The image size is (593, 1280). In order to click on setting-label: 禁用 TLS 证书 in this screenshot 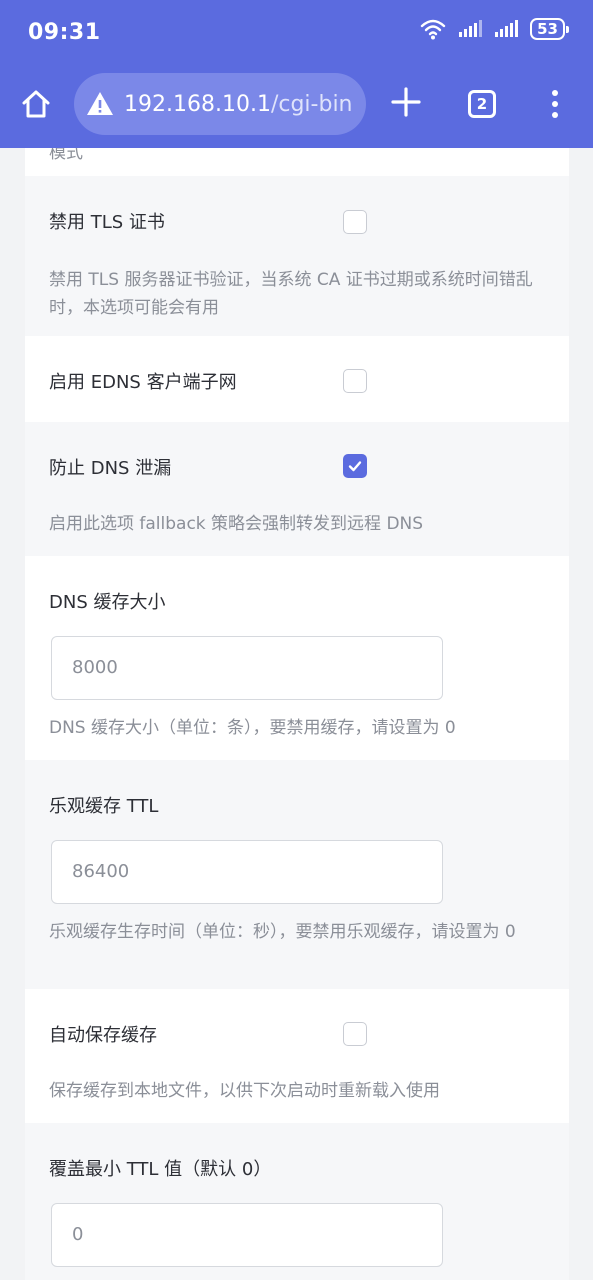, I will do `click(107, 222)`.